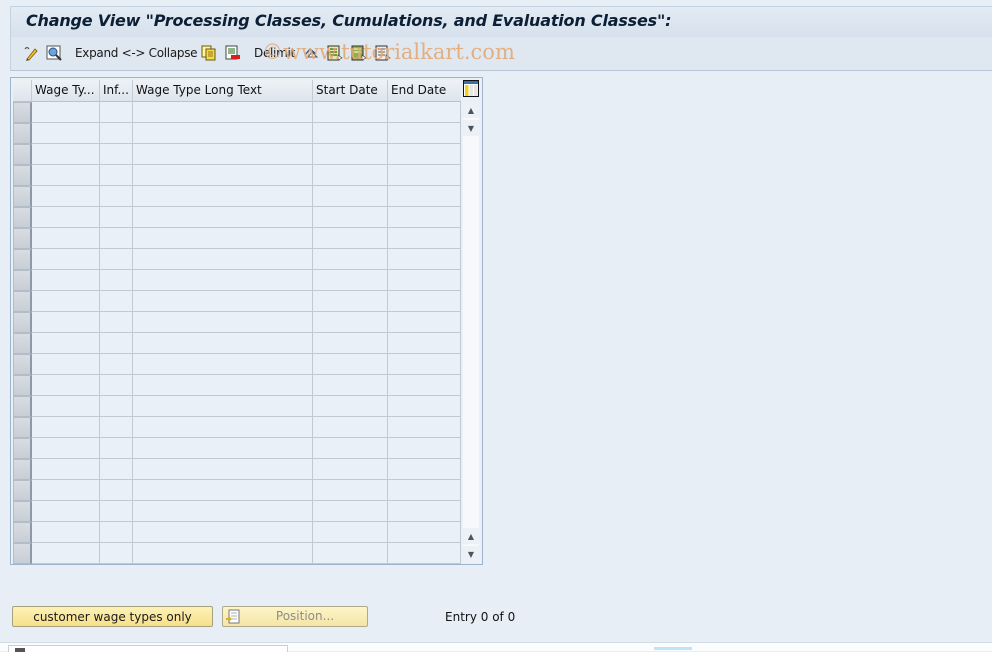  Describe the element at coordinates (112, 616) in the screenshot. I see `customer-wage-types-only-button: customer wage types only` at that location.